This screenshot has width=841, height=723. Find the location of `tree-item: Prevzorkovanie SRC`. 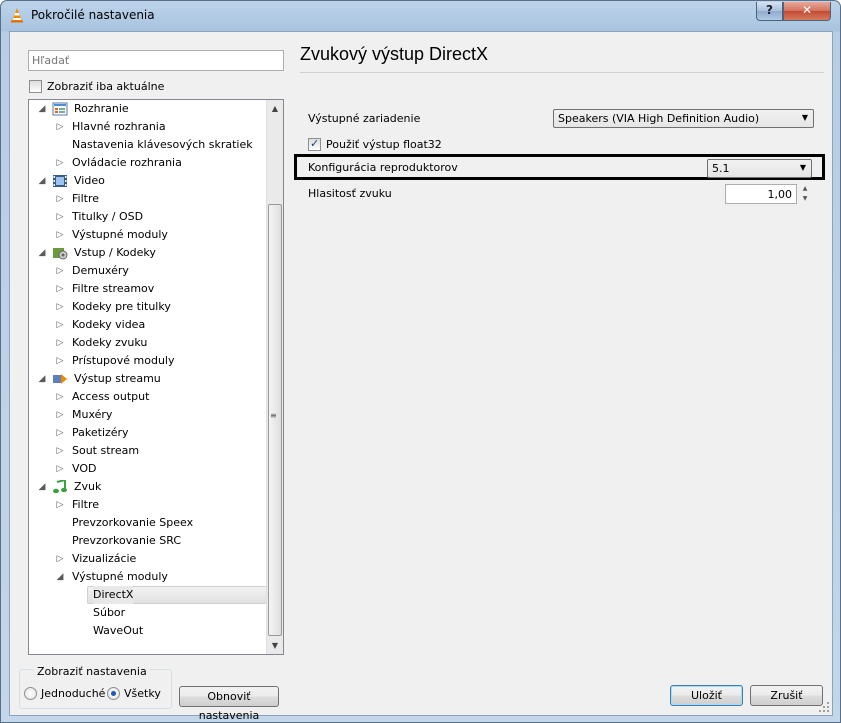

tree-item: Prevzorkovanie SRC is located at coordinates (148, 541).